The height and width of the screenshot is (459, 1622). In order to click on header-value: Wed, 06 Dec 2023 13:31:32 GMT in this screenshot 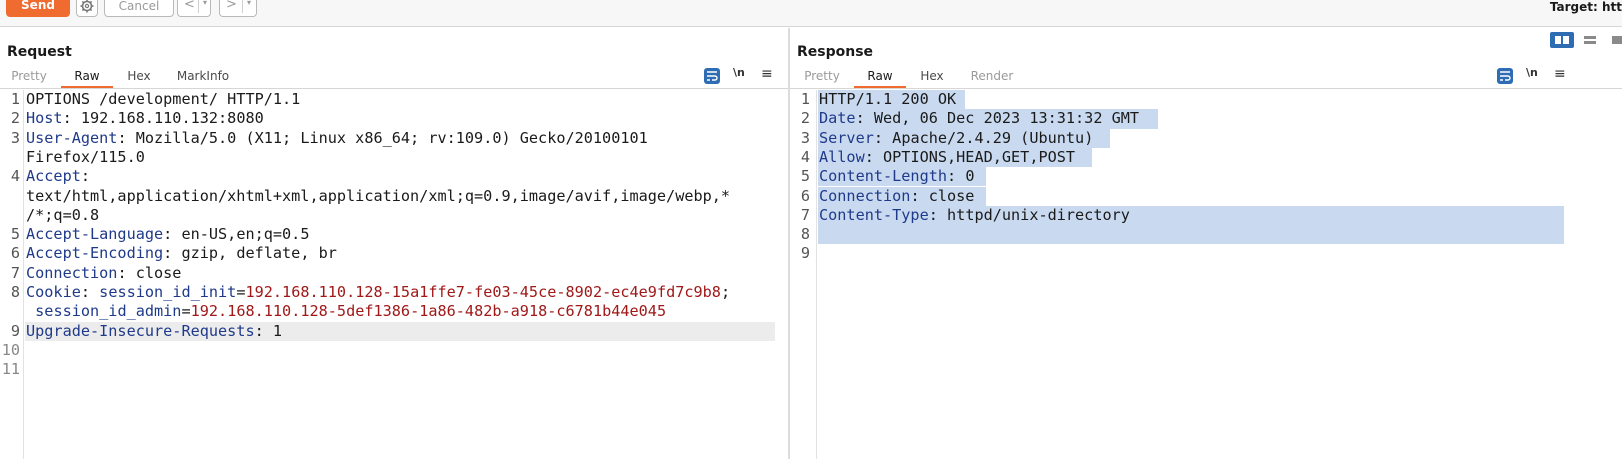, I will do `click(1006, 118)`.